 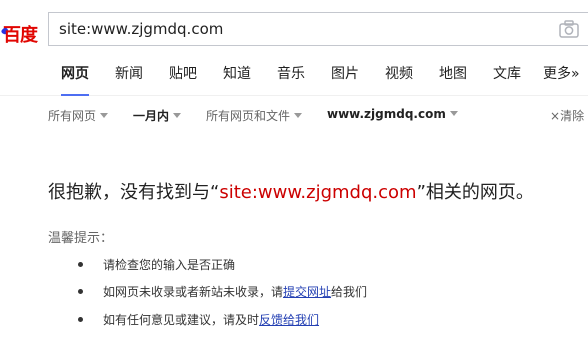 What do you see at coordinates (507, 77) in the screenshot?
I see `tab-wenku: 文库` at bounding box center [507, 77].